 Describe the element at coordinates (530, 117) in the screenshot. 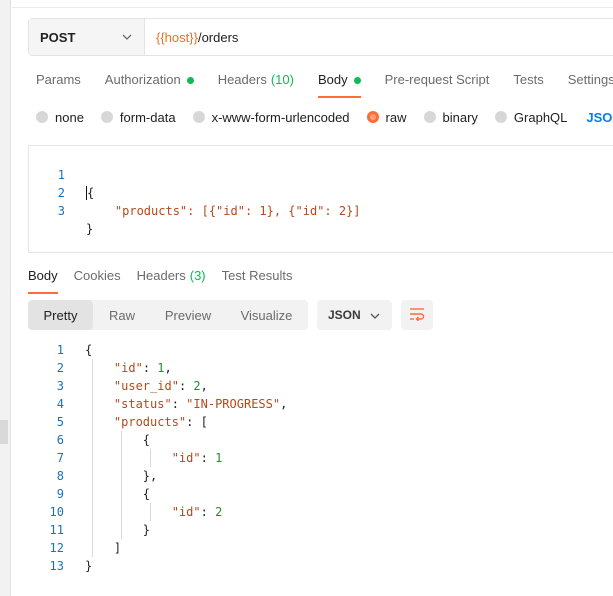

I see `radio-graphql: GraphQL` at that location.